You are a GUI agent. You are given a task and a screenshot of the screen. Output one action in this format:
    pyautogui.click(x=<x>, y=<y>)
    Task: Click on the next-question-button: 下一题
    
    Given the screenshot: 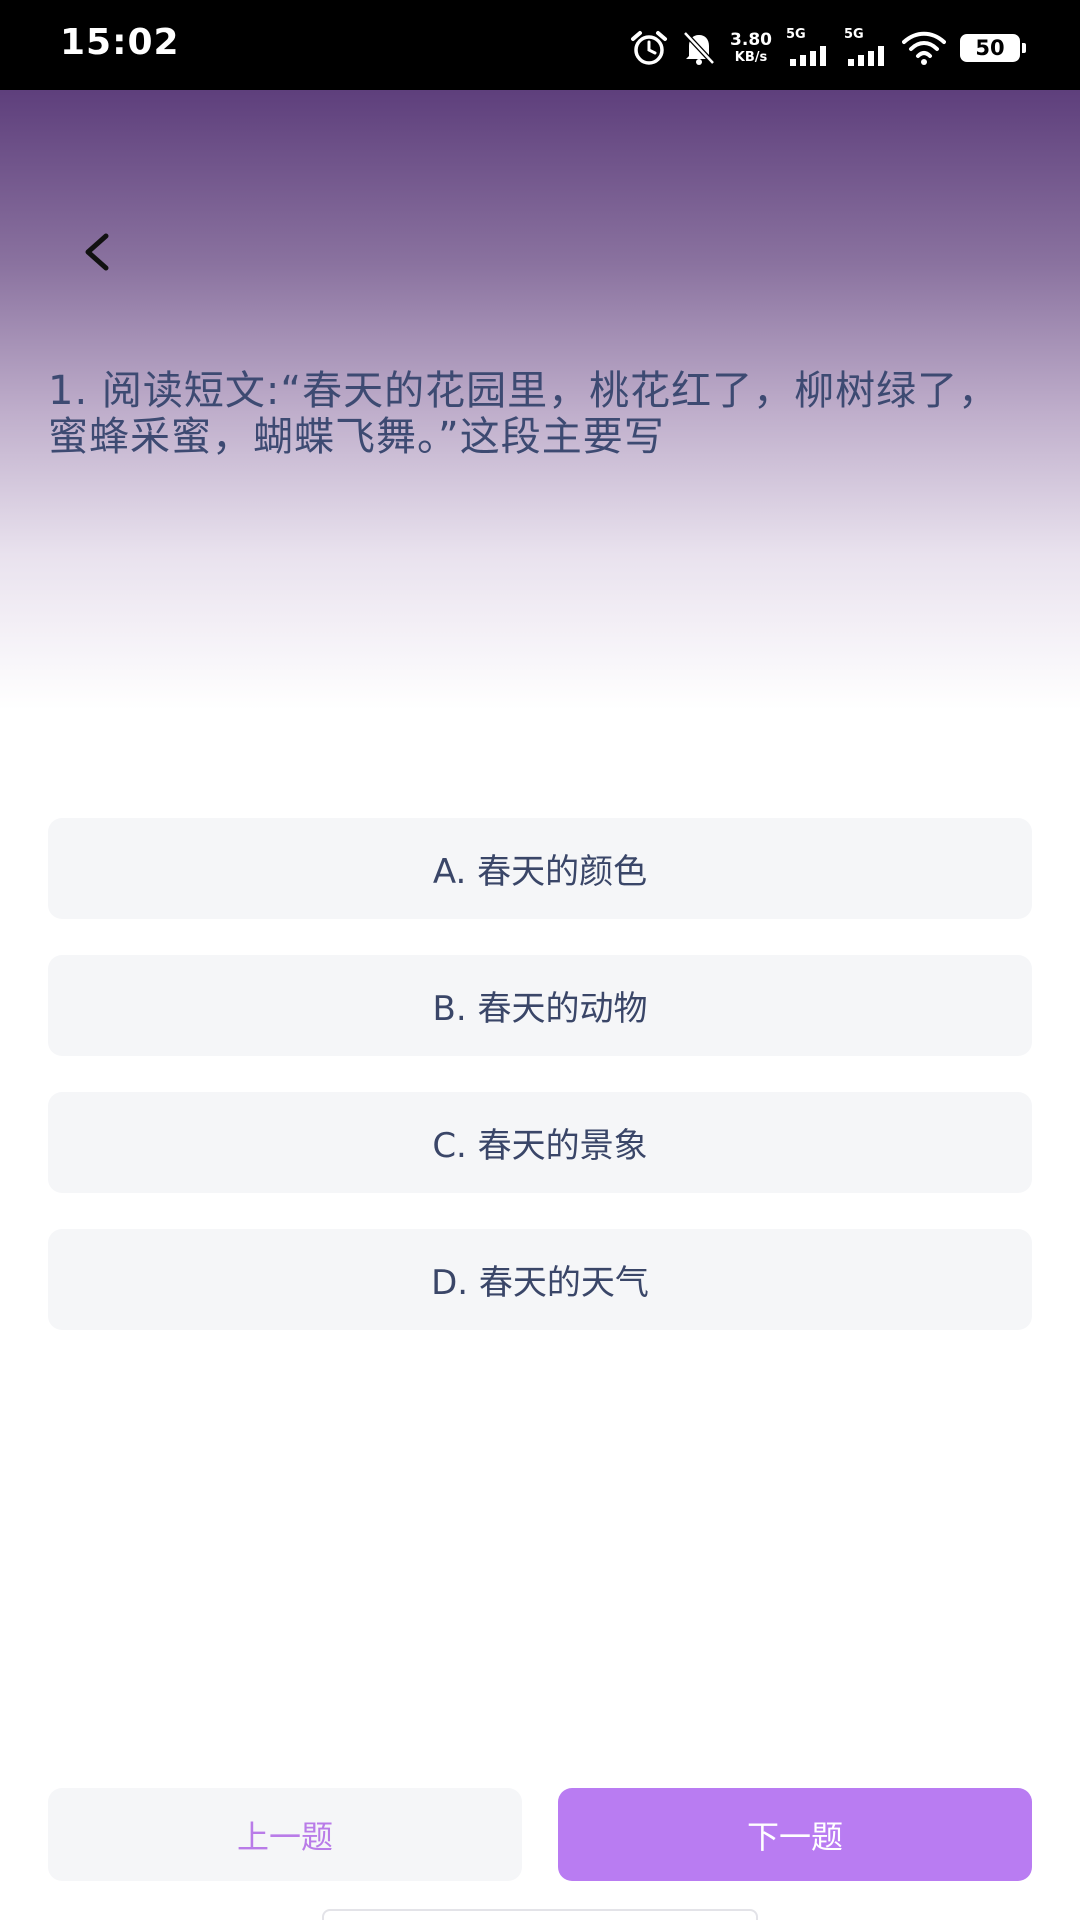 What is the action you would take?
    pyautogui.click(x=795, y=1834)
    